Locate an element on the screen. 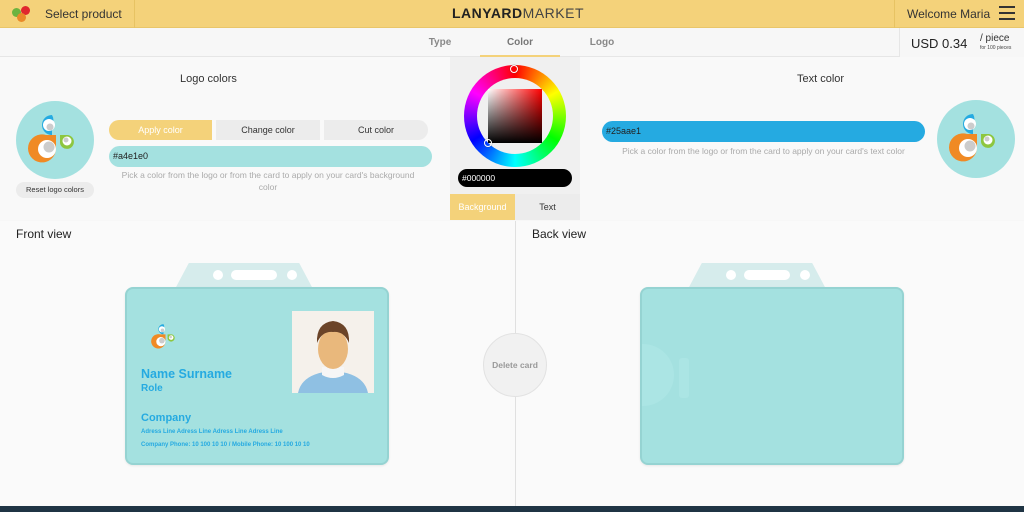  background-toggle-button: Background is located at coordinates (482, 207).